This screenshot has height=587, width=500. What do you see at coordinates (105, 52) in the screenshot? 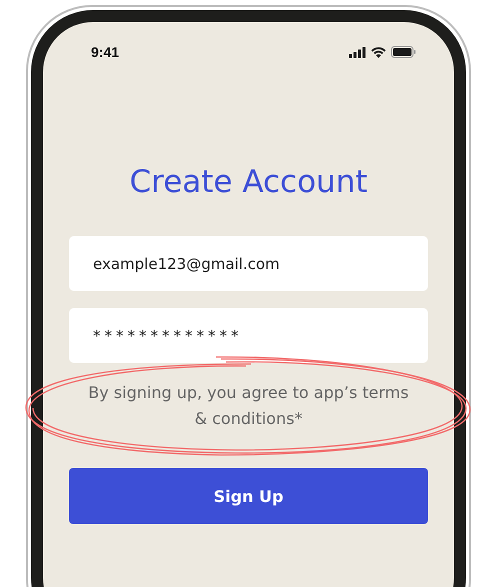
I see `status-time: 9:41` at bounding box center [105, 52].